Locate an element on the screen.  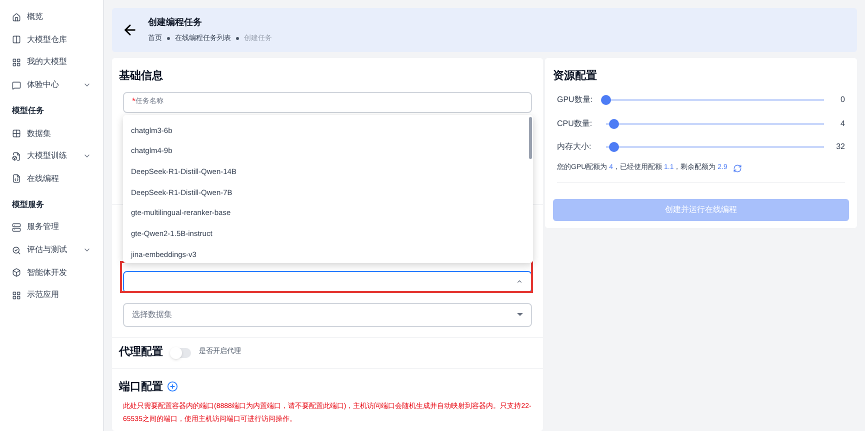
refresh-icon is located at coordinates (737, 168).